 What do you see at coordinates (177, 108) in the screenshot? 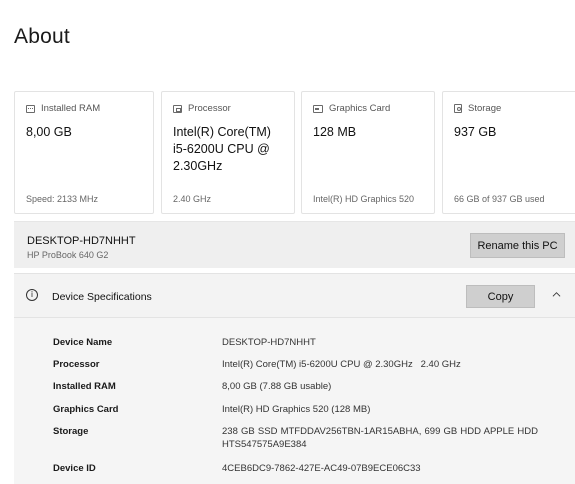
I see `processor-icon` at bounding box center [177, 108].